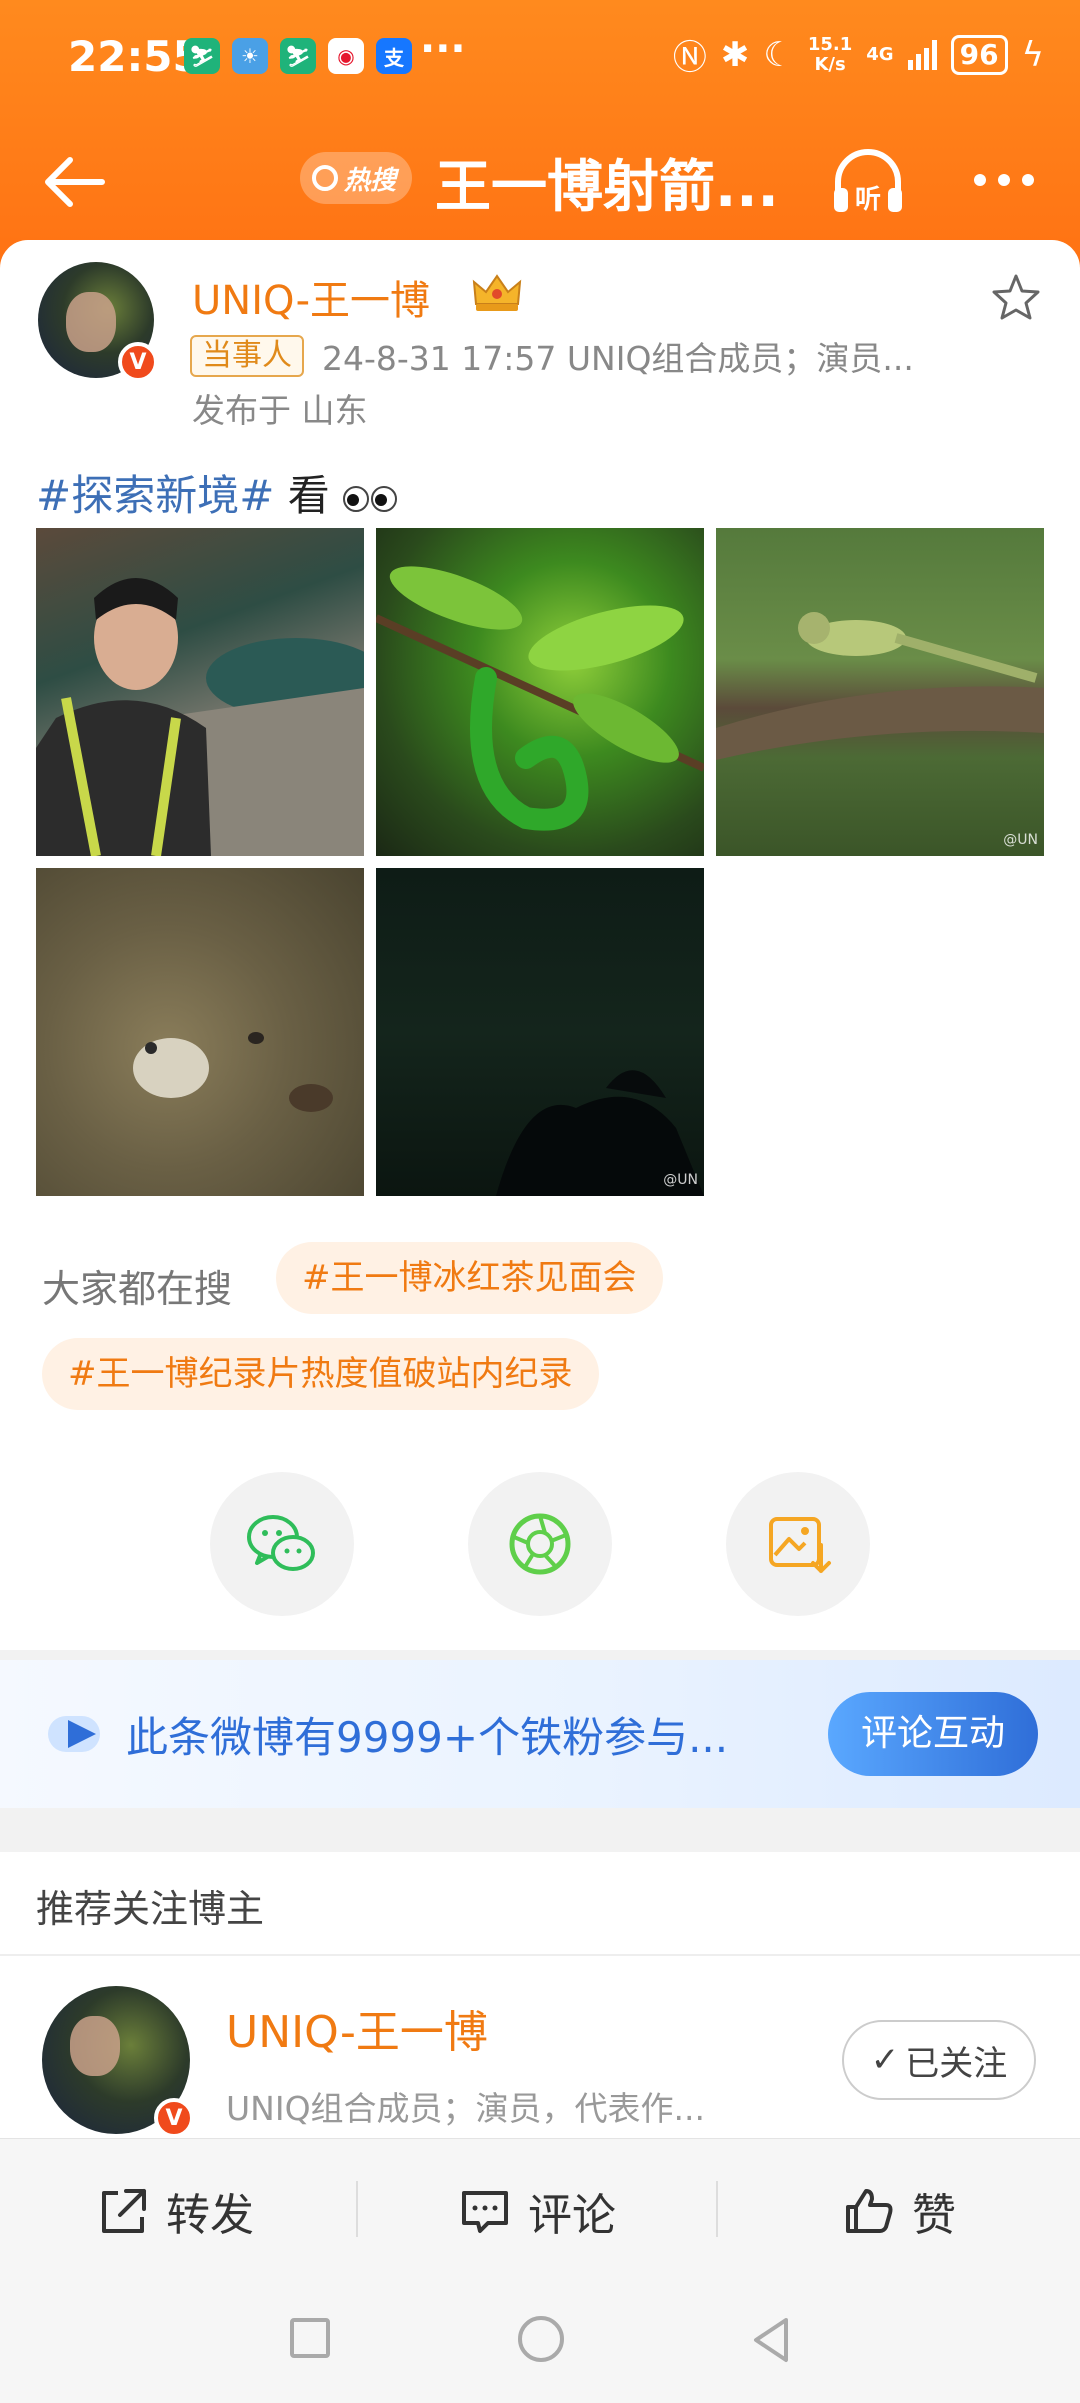 The width and height of the screenshot is (1080, 2403). I want to click on share-wechat-button, so click(282, 1544).